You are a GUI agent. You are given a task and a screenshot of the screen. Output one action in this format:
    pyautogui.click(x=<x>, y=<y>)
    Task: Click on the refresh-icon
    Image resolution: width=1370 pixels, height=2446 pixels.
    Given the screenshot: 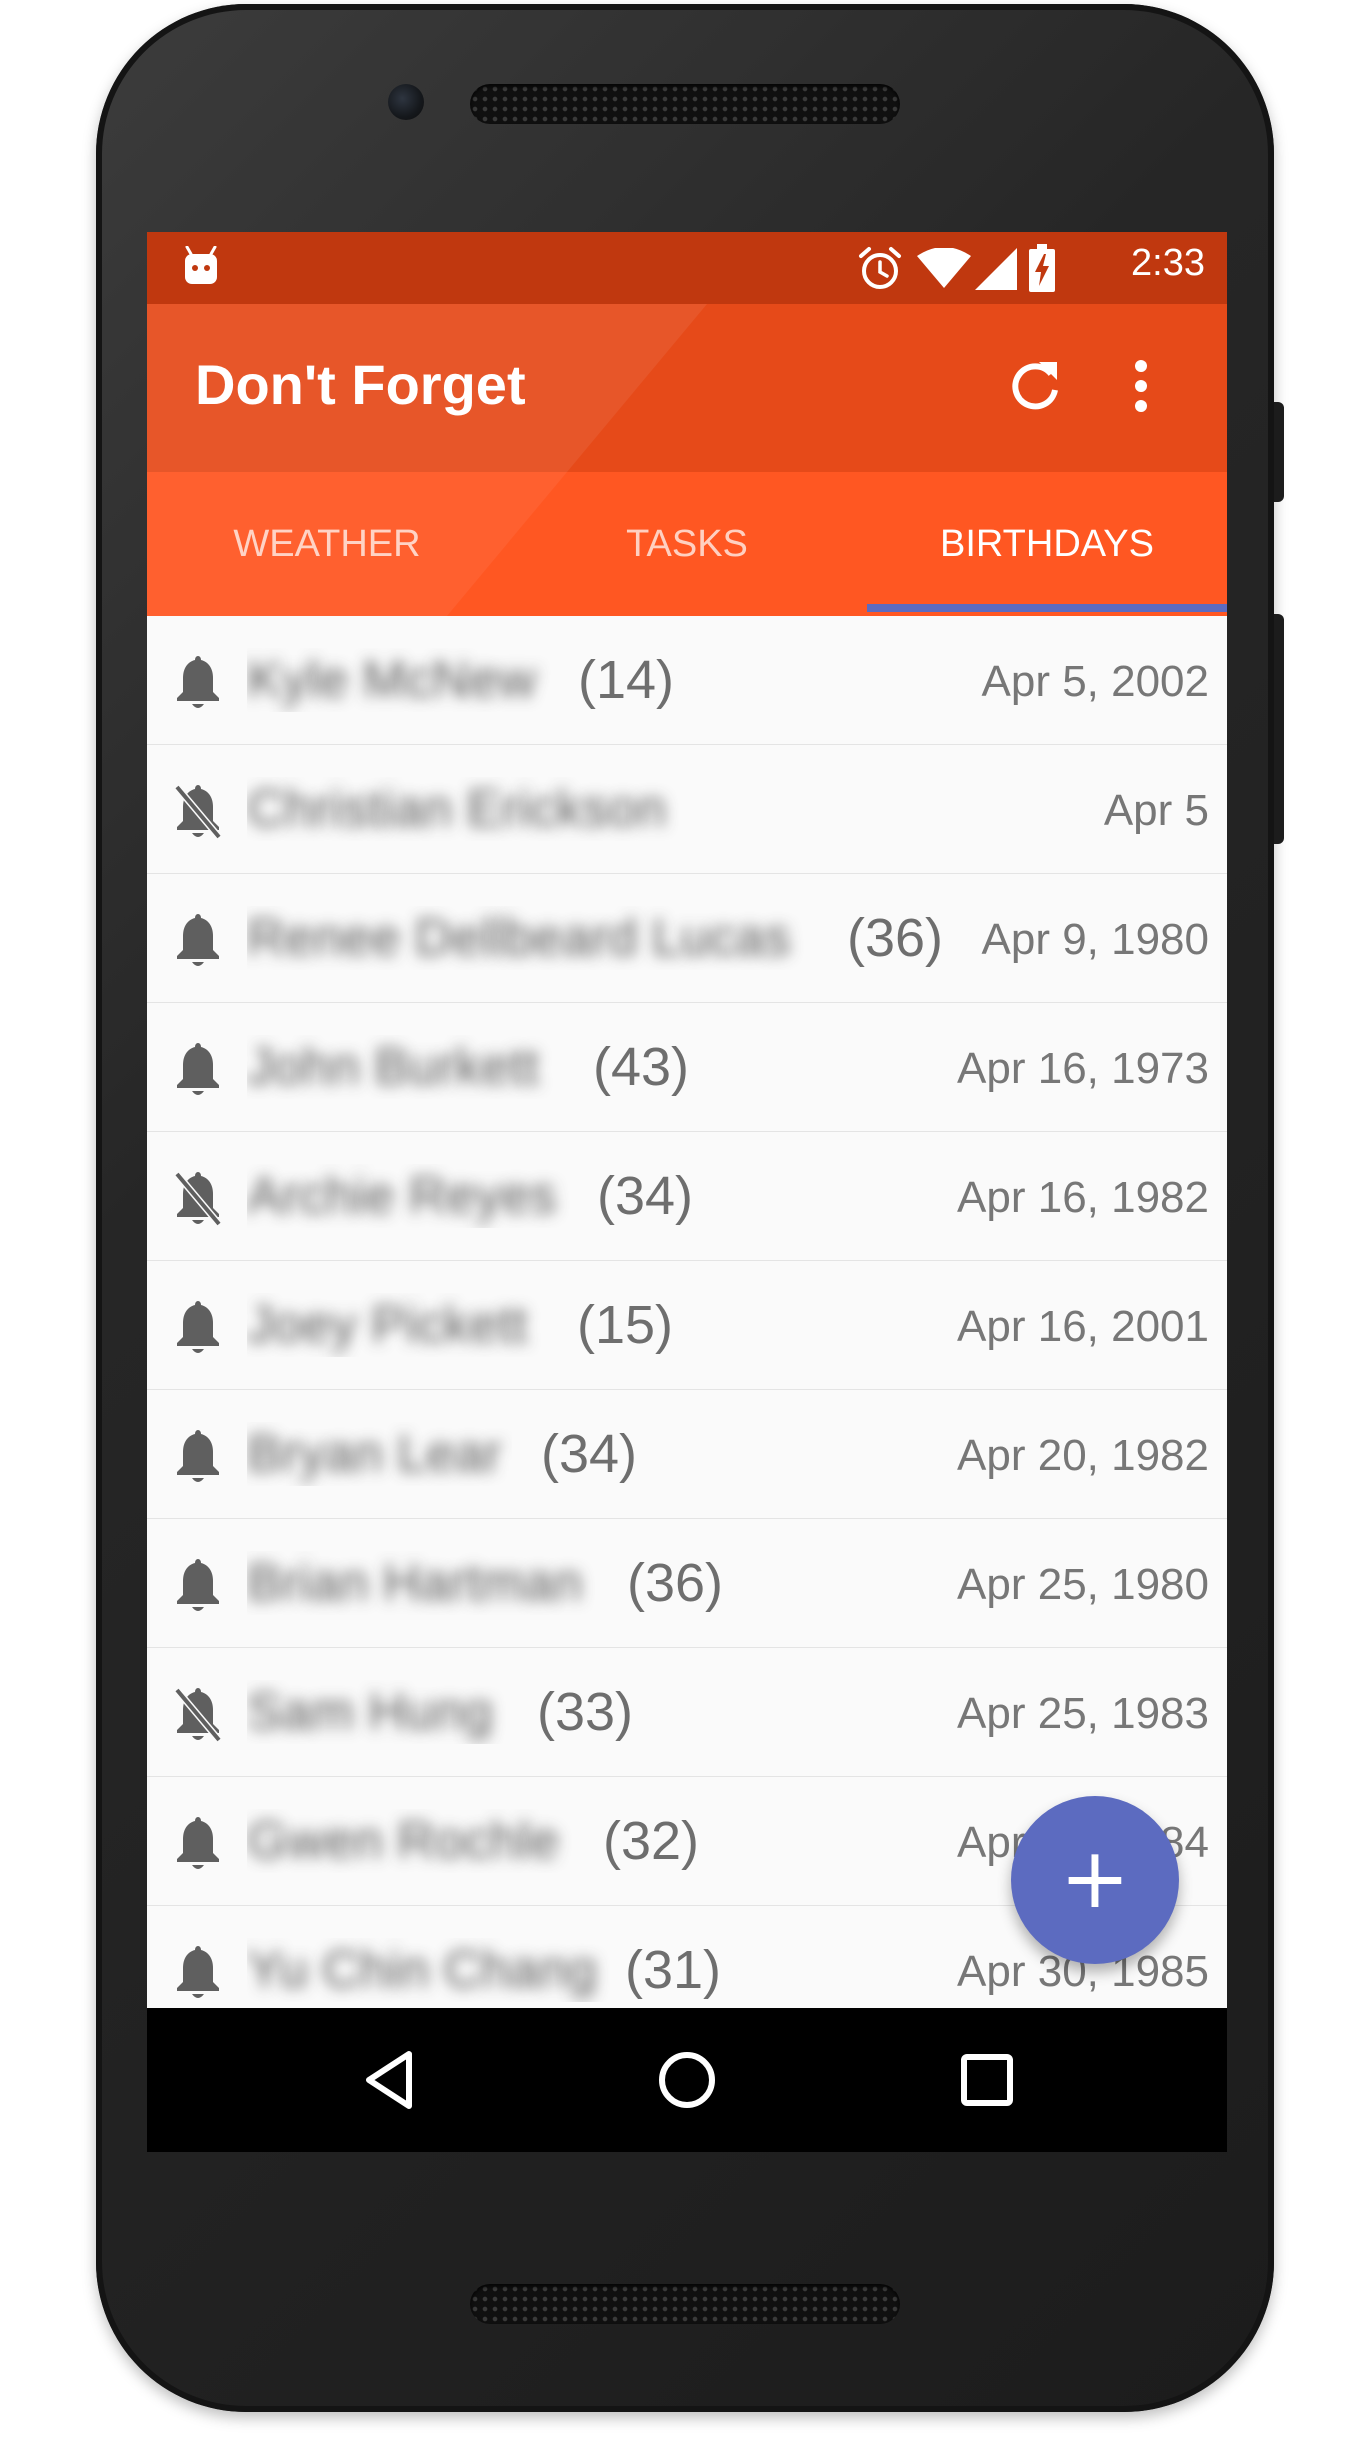 What is the action you would take?
    pyautogui.click(x=1035, y=386)
    